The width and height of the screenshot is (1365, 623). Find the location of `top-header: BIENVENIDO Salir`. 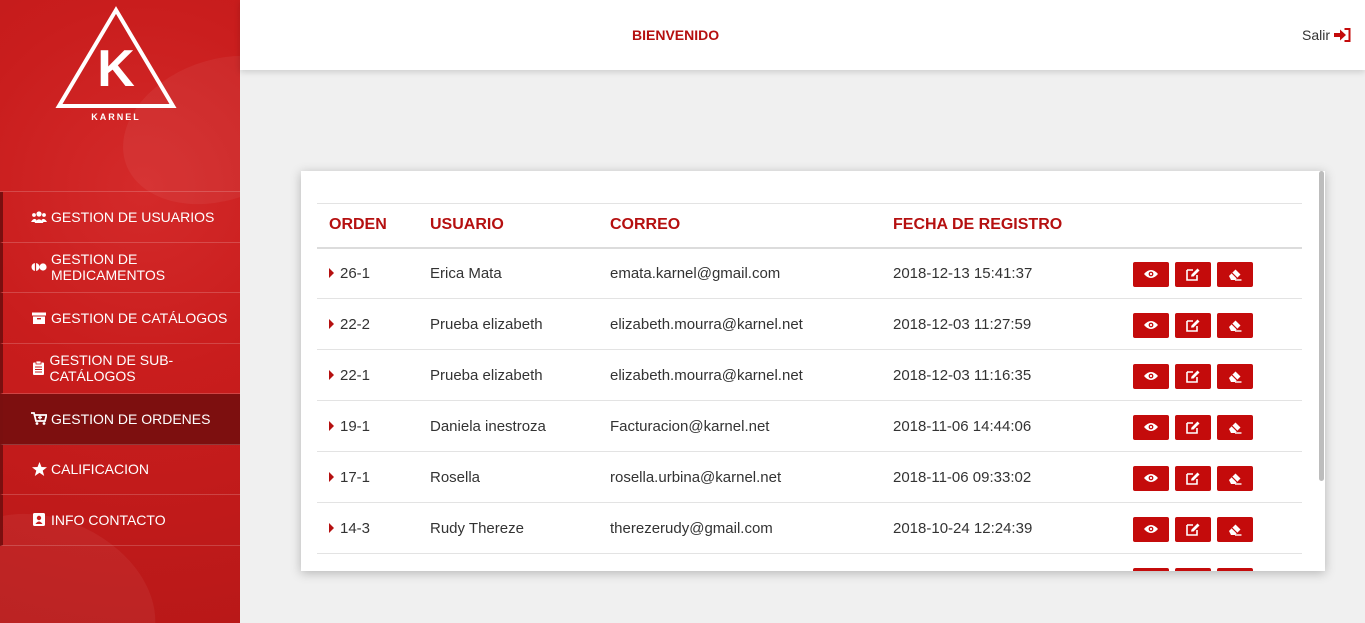

top-header: BIENVENIDO Salir is located at coordinates (802, 35).